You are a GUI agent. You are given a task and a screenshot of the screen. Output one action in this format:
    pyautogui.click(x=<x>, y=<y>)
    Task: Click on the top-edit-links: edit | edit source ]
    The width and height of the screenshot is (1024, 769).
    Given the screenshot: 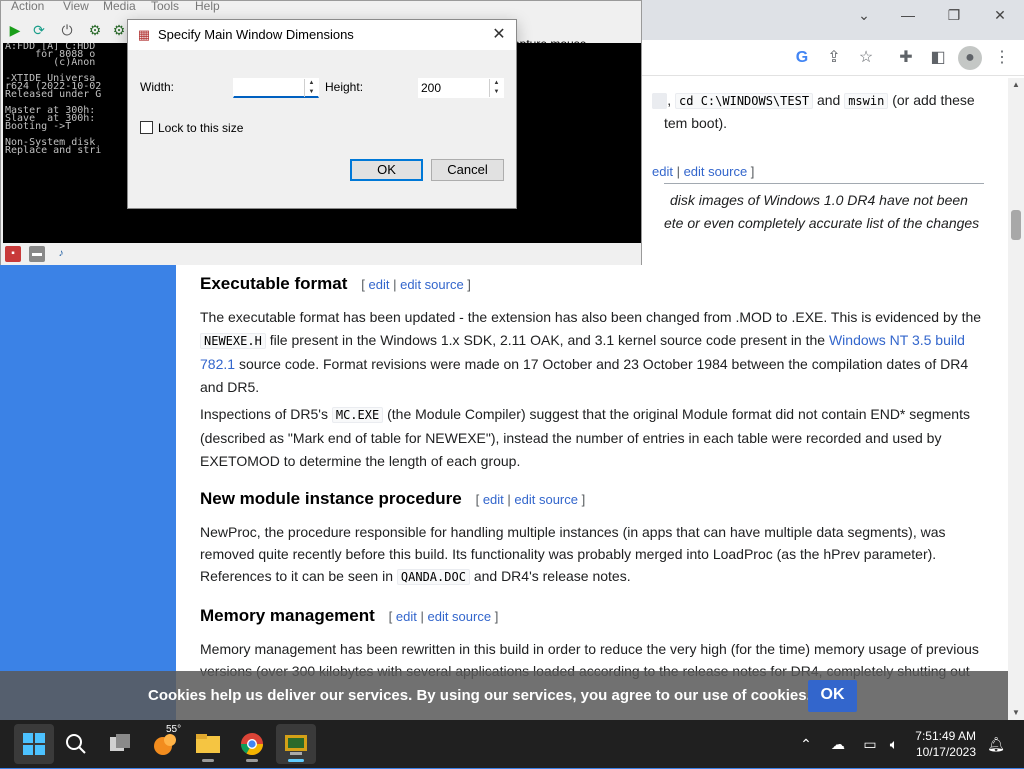 What is the action you would take?
    pyautogui.click(x=703, y=171)
    